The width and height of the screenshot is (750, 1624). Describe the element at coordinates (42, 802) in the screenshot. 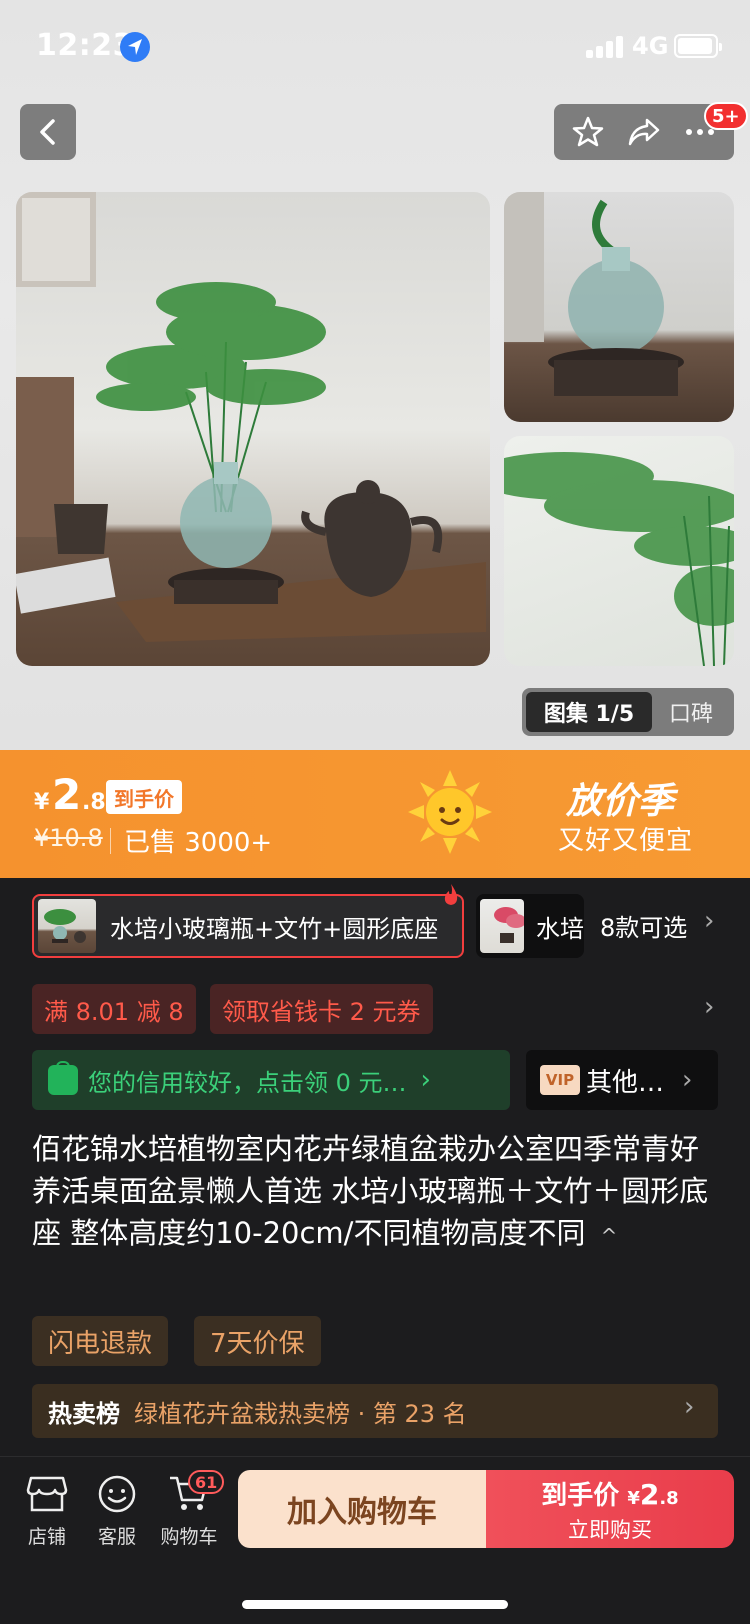

I see `price-currency: ¥` at that location.